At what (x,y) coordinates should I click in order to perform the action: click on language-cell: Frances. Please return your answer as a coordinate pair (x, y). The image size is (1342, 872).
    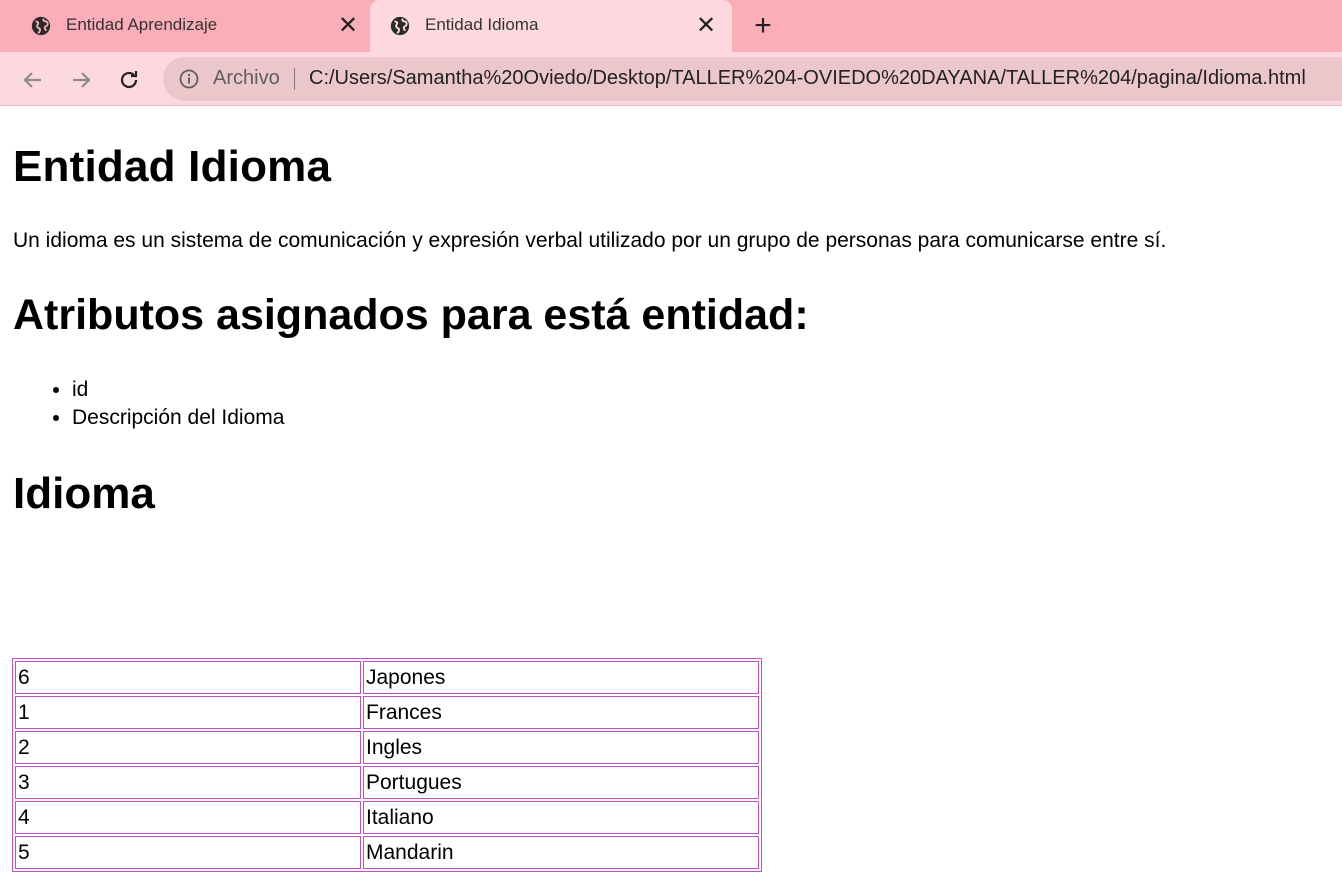
    Looking at the image, I should click on (561, 712).